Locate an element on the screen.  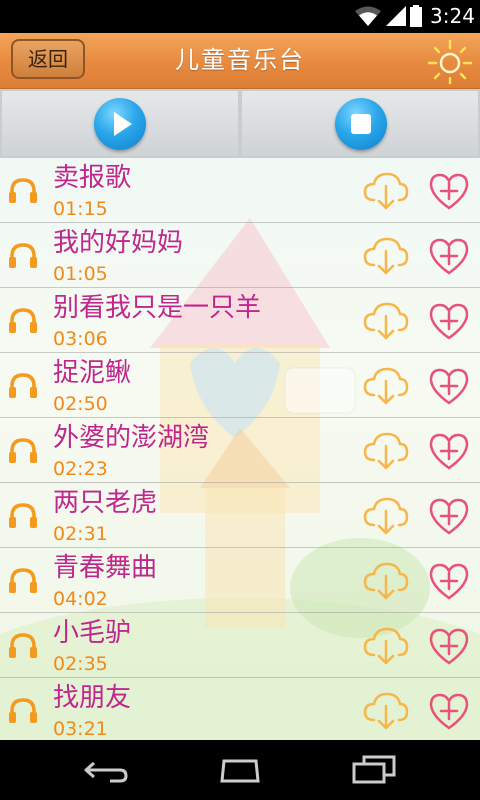
song-row: 两只老虎 02:31 is located at coordinates (240, 515).